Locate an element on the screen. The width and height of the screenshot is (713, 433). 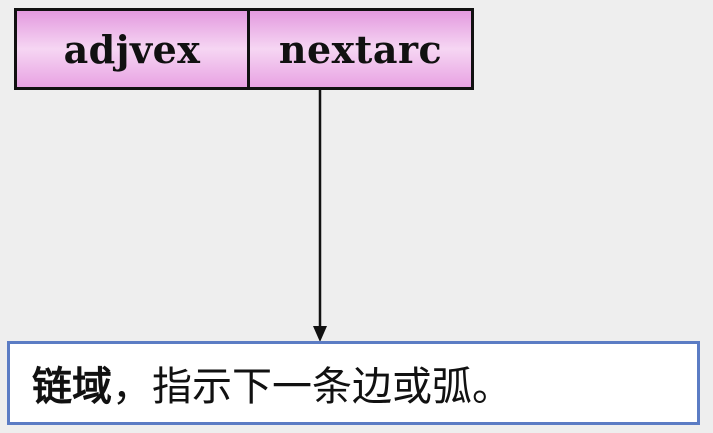
arrow-head is located at coordinates (320, 334).